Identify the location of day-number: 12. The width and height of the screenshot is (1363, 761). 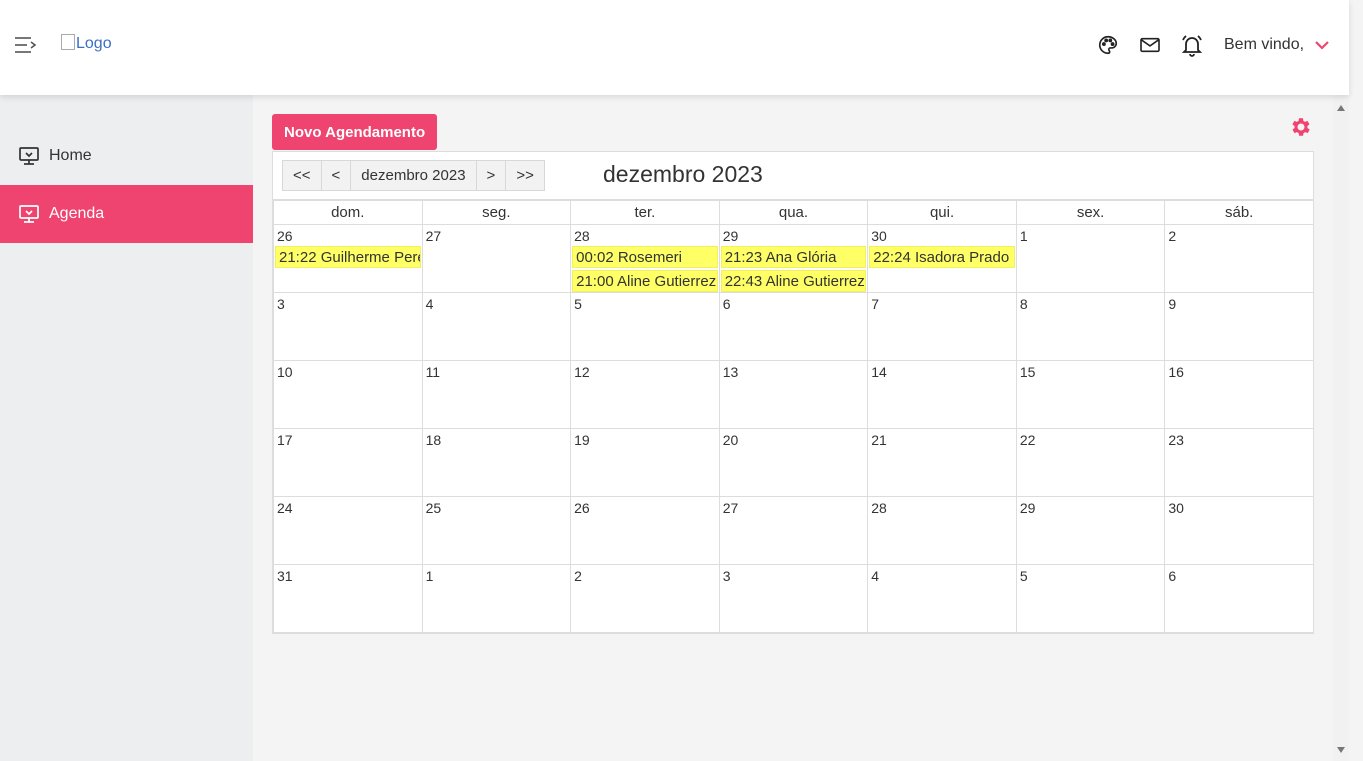
(582, 372).